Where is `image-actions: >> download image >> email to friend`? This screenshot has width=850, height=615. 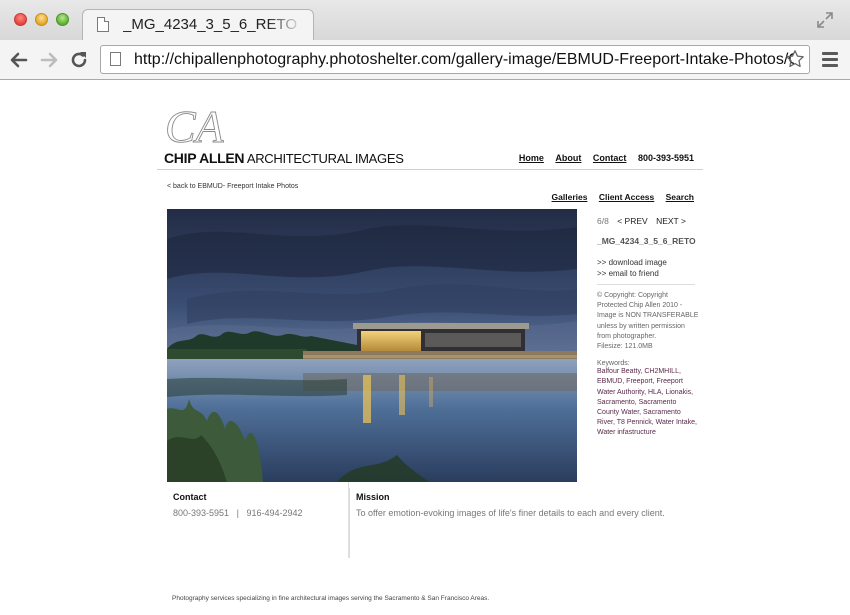 image-actions: >> download image >> email to friend is located at coordinates (650, 268).